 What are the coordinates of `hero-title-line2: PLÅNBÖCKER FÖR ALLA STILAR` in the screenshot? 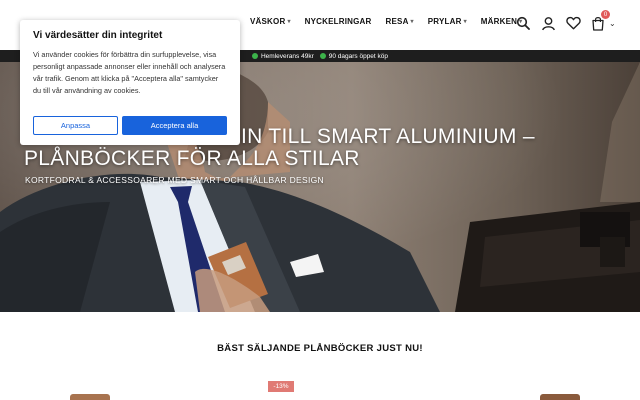 It's located at (192, 158).